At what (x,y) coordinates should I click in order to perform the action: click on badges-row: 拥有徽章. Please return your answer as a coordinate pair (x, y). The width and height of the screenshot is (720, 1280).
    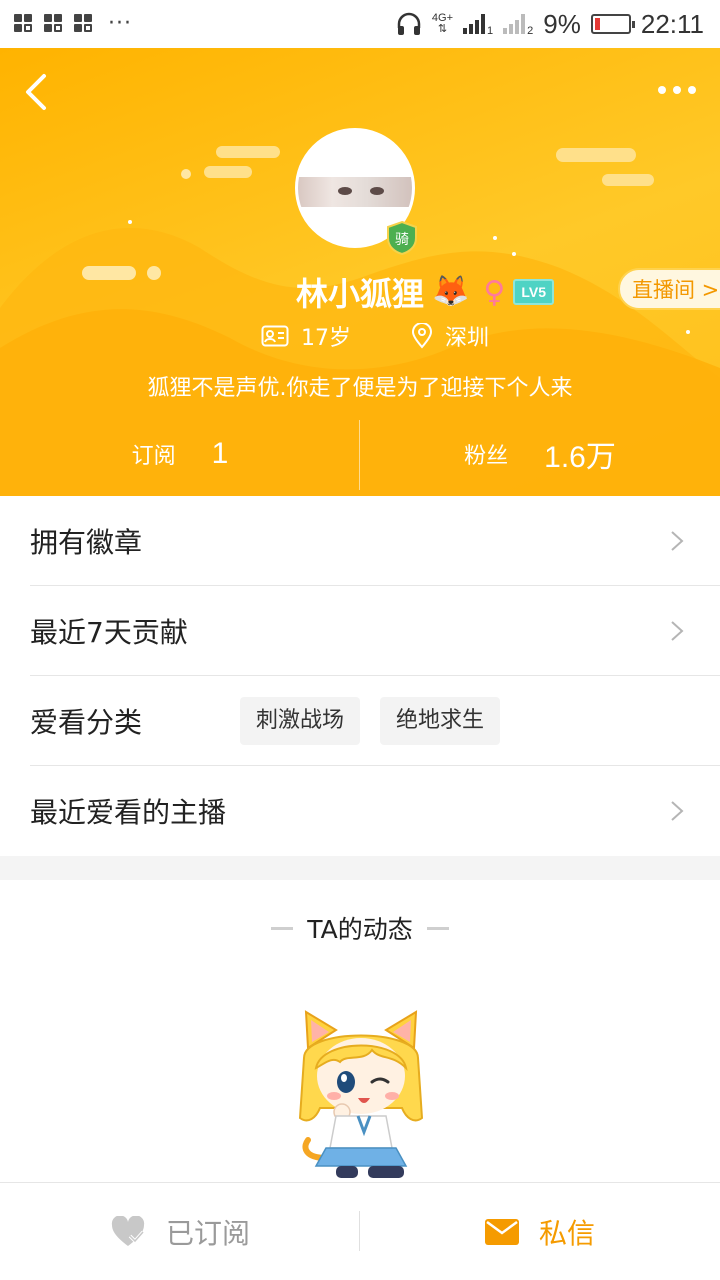
    Looking at the image, I should click on (375, 541).